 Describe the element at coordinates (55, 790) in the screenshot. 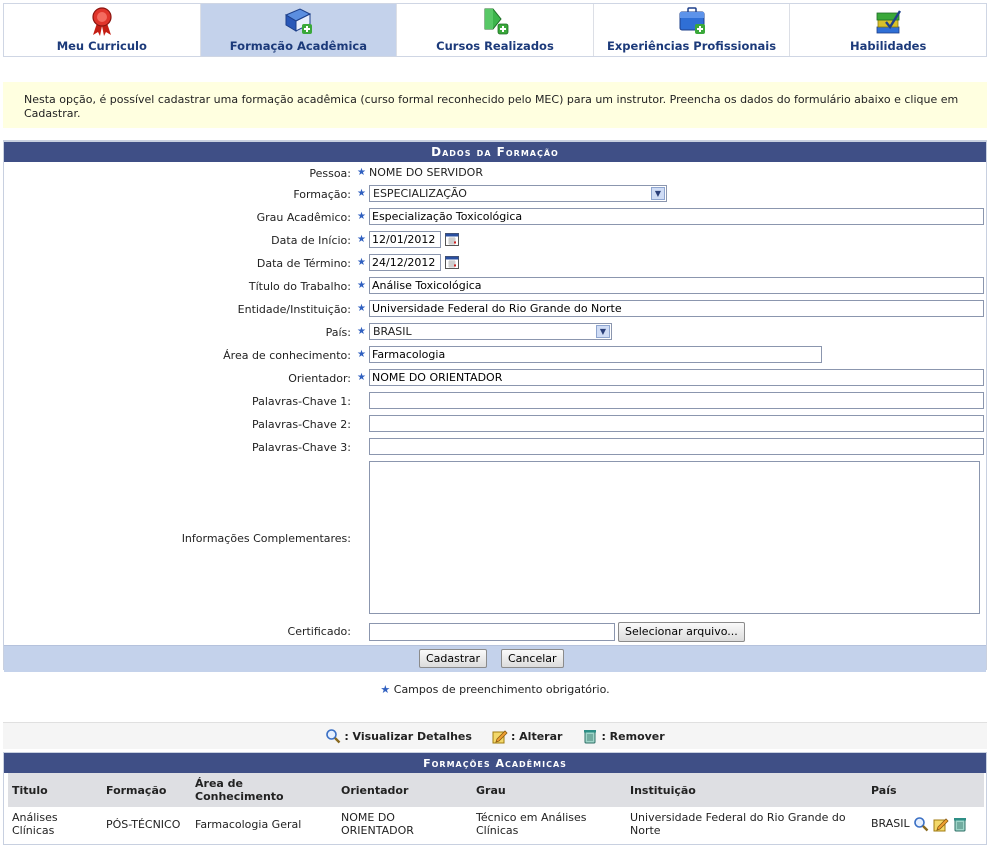

I see `col-titulo: Titulo` at that location.